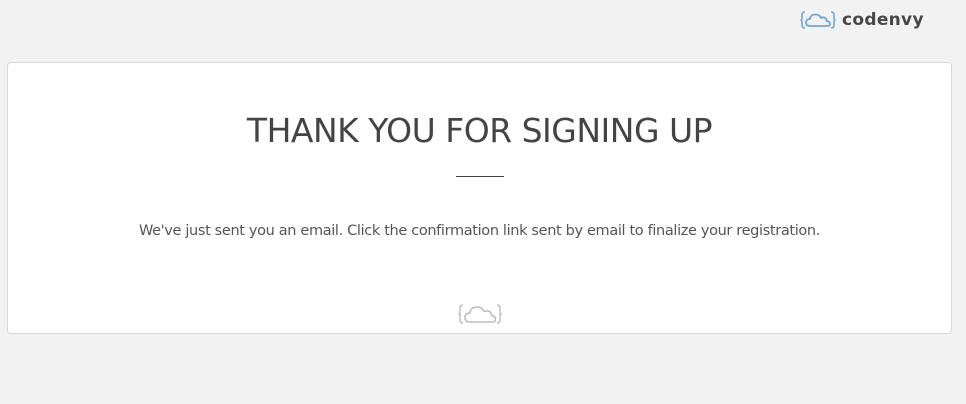 The height and width of the screenshot is (404, 966). Describe the element at coordinates (480, 176) in the screenshot. I see `title-divider` at that location.